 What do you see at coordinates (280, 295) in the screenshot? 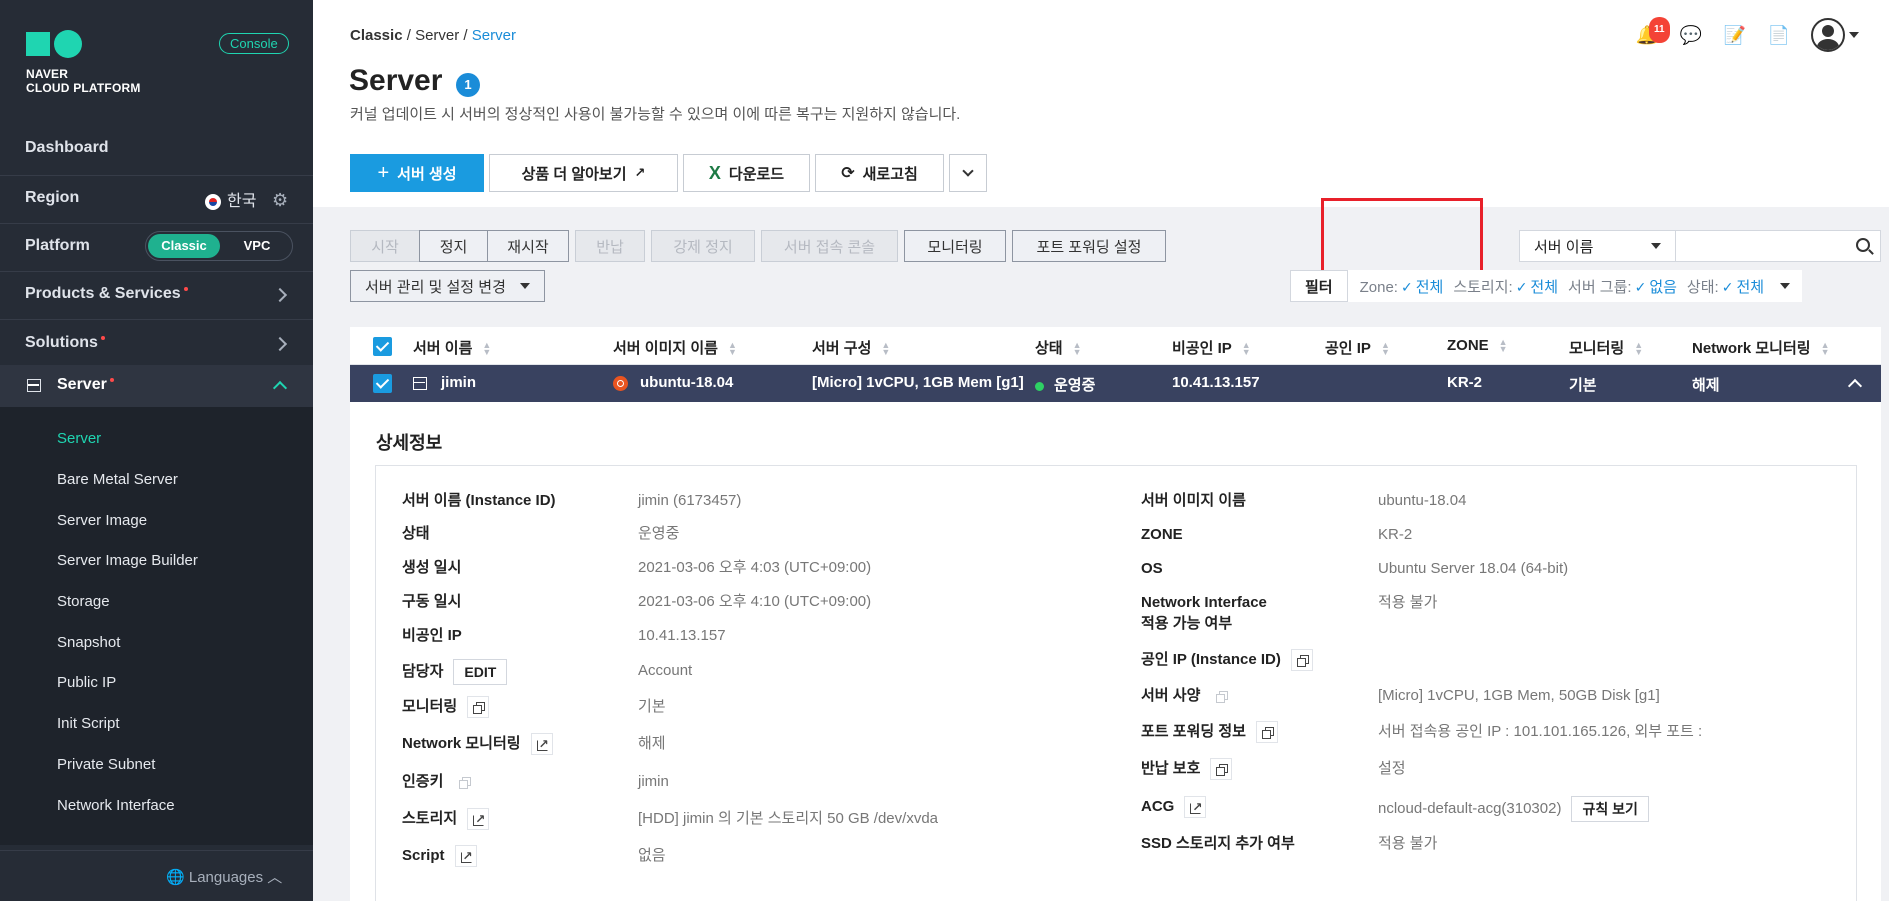
I see `chevron-right-icon` at bounding box center [280, 295].